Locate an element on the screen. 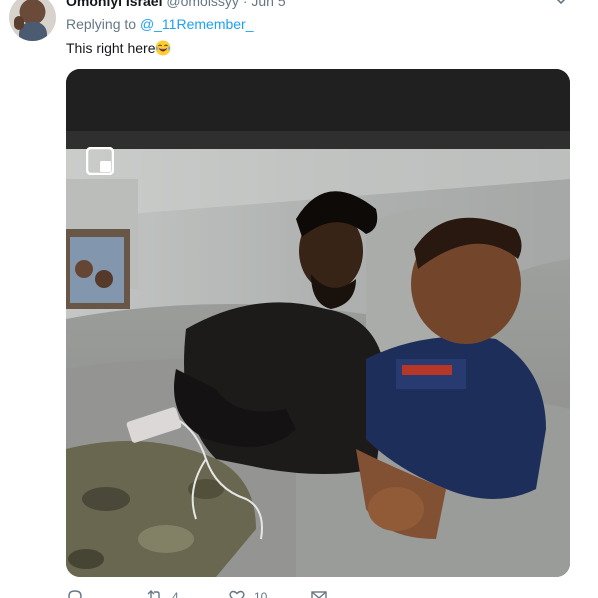 The width and height of the screenshot is (598, 598). like-count: 10 is located at coordinates (261, 594).